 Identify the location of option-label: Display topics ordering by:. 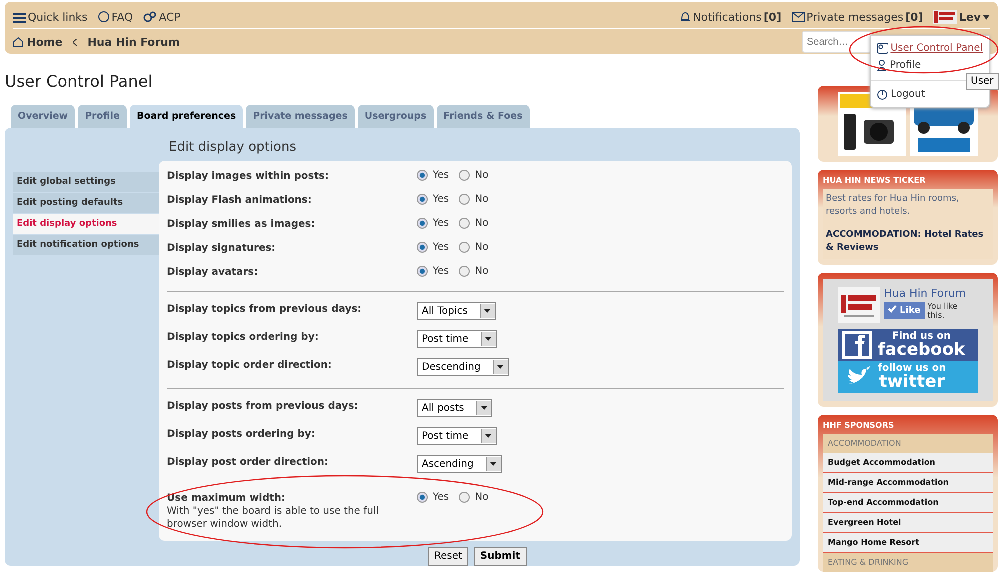
(243, 337).